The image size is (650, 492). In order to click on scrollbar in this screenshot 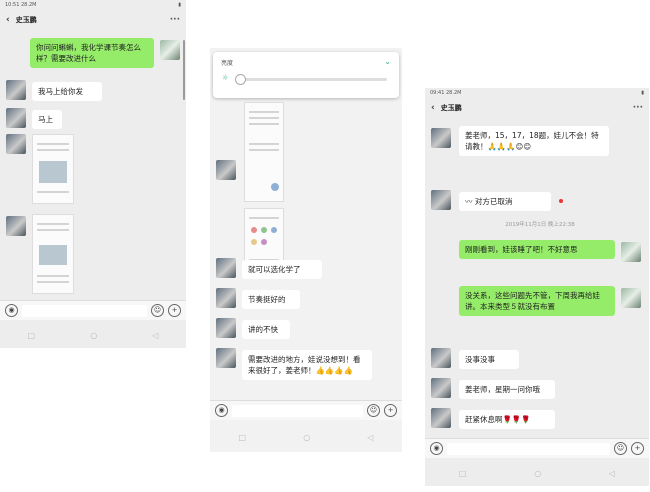, I will do `click(184, 70)`.